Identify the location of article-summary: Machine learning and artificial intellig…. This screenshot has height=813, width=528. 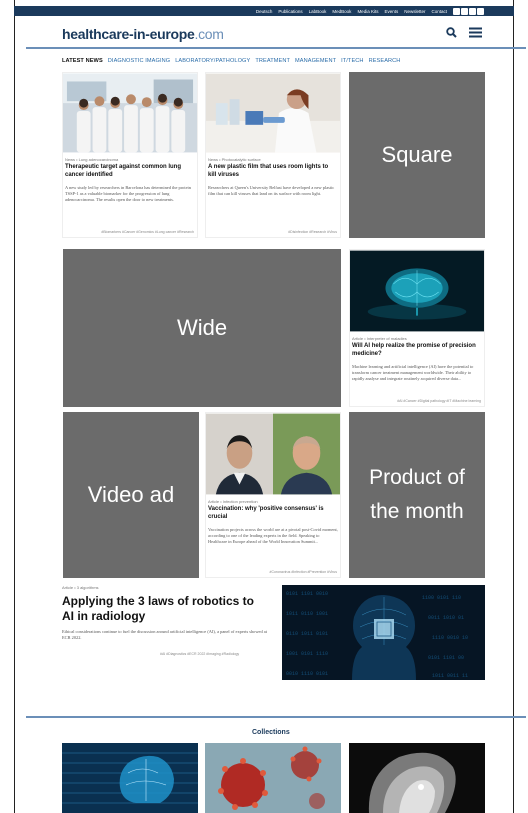
(413, 372).